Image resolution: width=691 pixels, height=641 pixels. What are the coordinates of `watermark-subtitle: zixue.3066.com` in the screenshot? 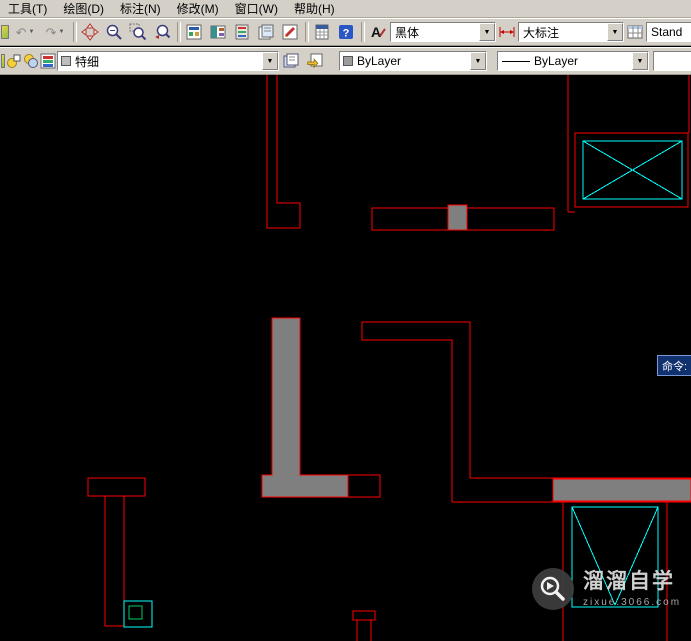 It's located at (632, 602).